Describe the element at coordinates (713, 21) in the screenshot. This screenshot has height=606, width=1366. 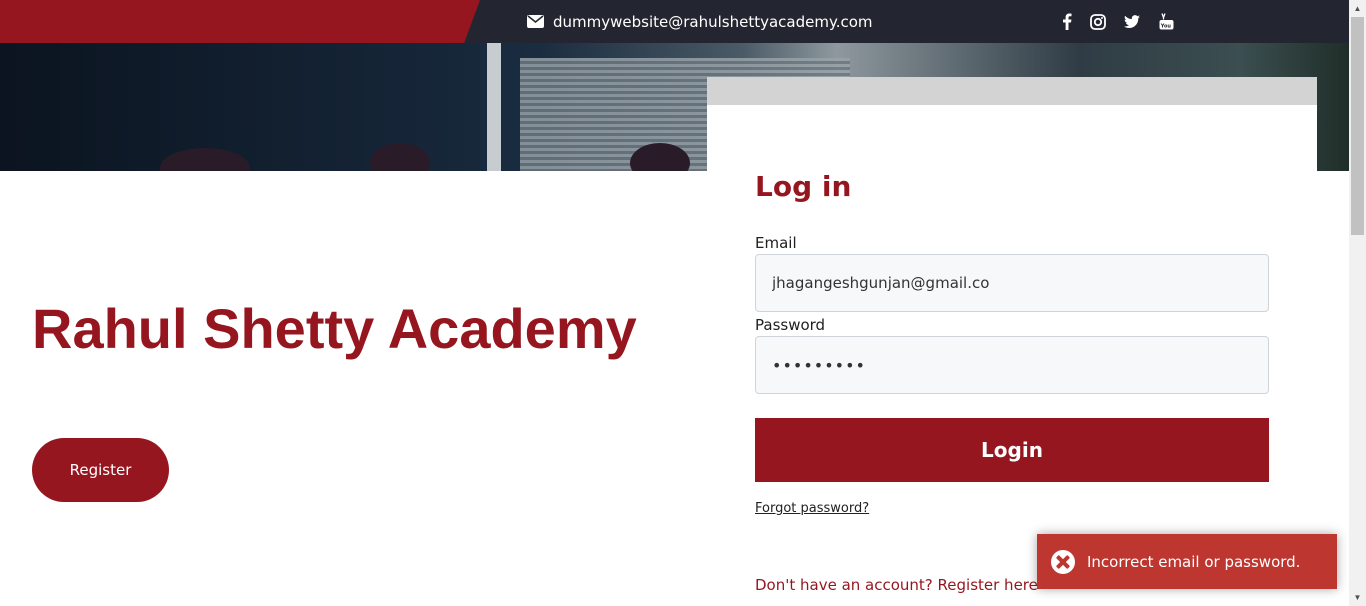
I see `contact-email-text: dummywebsite@rahulshettyacademy.com` at that location.